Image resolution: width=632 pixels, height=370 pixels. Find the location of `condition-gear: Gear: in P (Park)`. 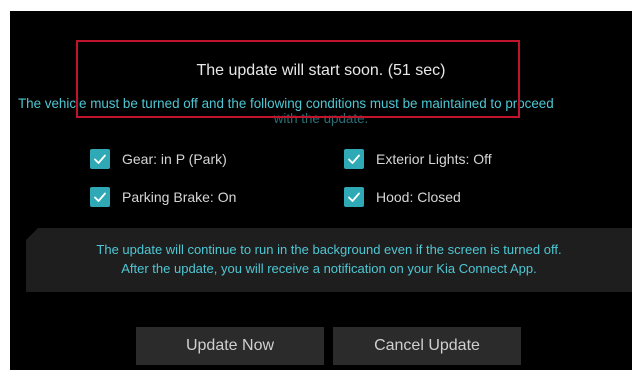

condition-gear: Gear: in P (Park) is located at coordinates (158, 159).